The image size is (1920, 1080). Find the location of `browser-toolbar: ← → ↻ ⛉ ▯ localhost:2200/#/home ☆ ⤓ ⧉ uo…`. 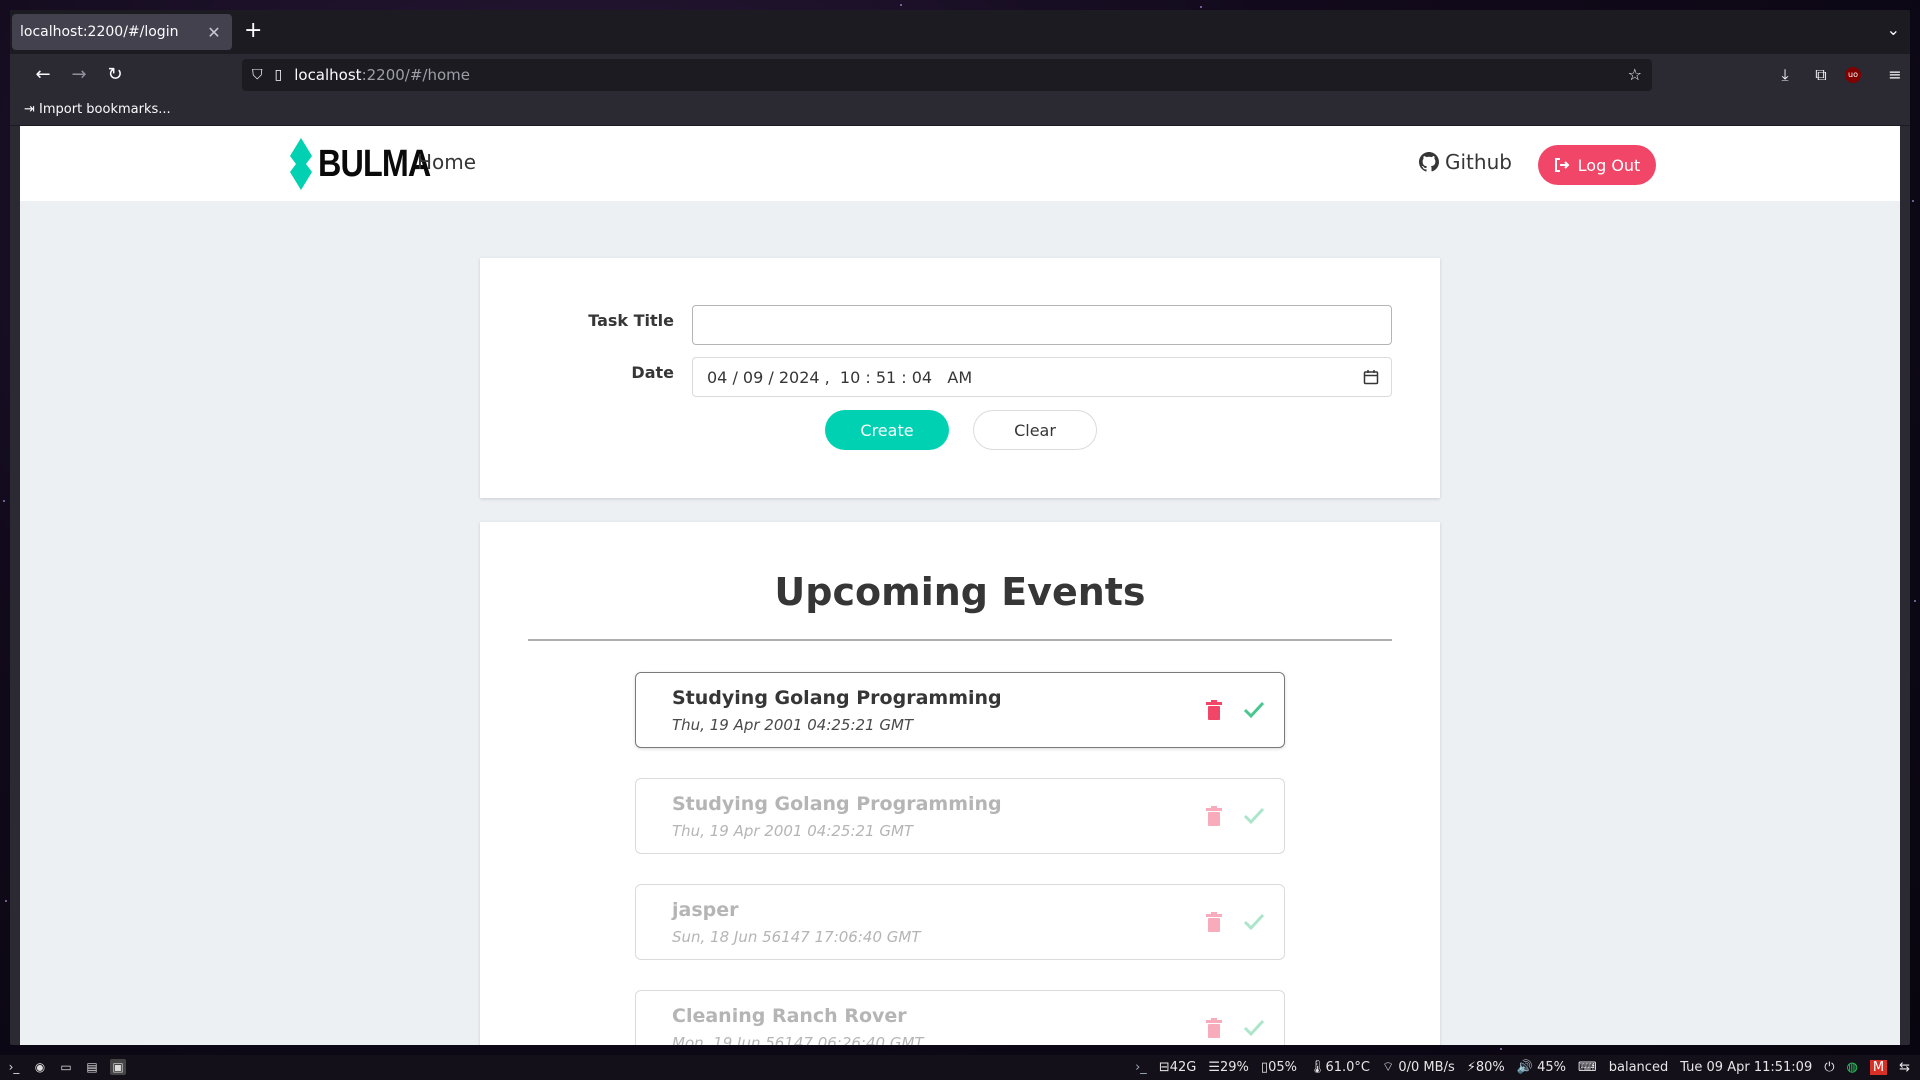

browser-toolbar: ← → ↻ ⛉ ▯ localhost:2200/#/home ☆ ⤓ ⧉ uo… is located at coordinates (960, 75).